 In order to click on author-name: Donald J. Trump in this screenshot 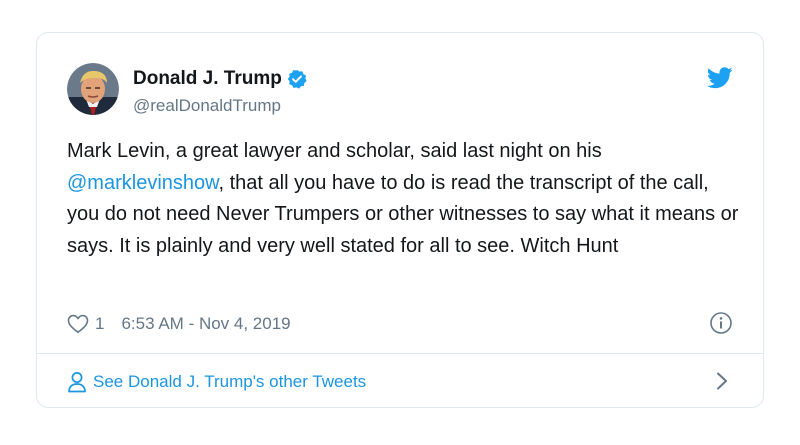, I will do `click(207, 79)`.